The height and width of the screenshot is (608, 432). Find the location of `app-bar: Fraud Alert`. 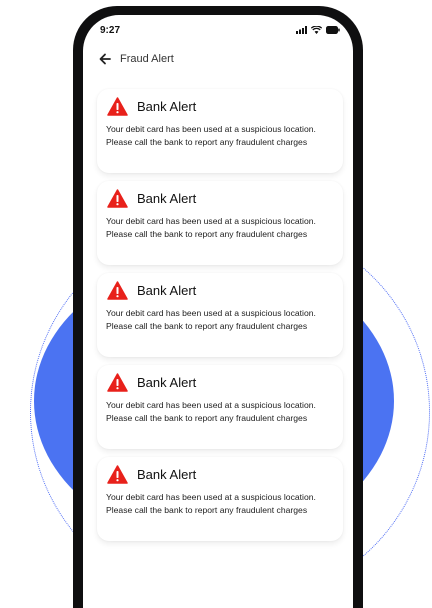

app-bar: Fraud Alert is located at coordinates (218, 61).